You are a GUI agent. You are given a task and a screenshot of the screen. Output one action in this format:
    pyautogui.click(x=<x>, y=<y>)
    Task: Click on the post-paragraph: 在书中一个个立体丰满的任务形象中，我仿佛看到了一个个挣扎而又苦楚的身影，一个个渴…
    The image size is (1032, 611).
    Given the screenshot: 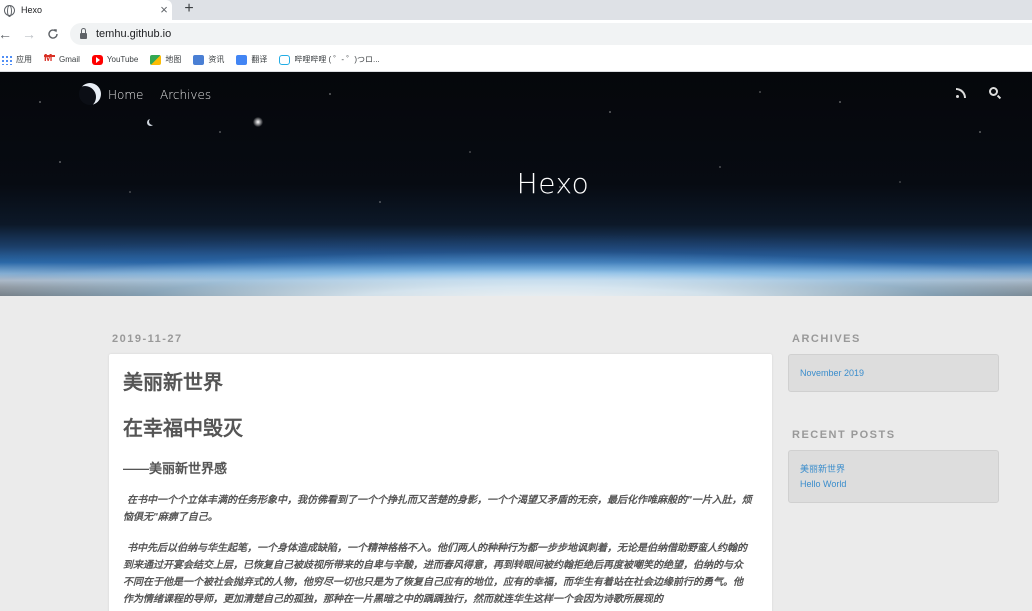 What is the action you would take?
    pyautogui.click(x=437, y=509)
    